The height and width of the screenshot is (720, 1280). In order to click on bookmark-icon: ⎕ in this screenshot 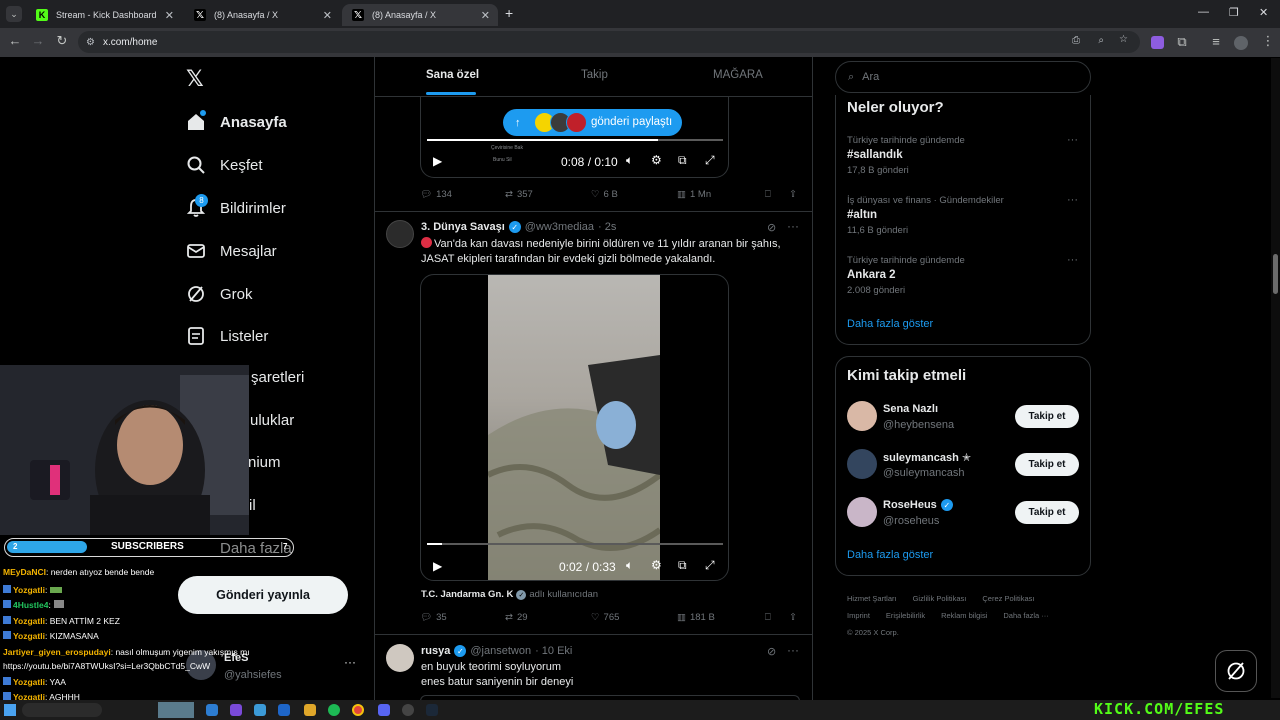, I will do `click(777, 194)`.